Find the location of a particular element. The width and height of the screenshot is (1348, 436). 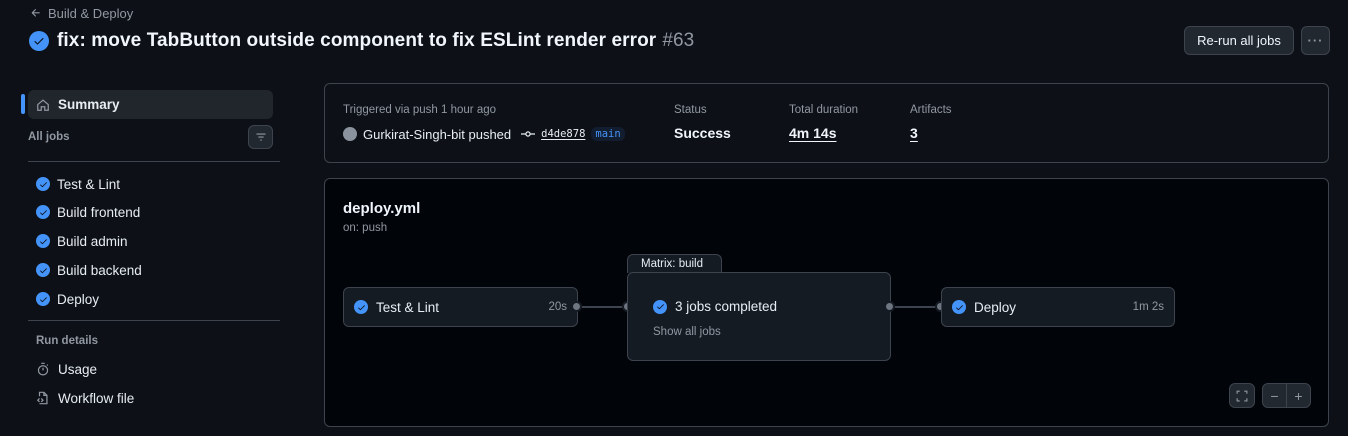

node-label: Test & Lint is located at coordinates (408, 307).